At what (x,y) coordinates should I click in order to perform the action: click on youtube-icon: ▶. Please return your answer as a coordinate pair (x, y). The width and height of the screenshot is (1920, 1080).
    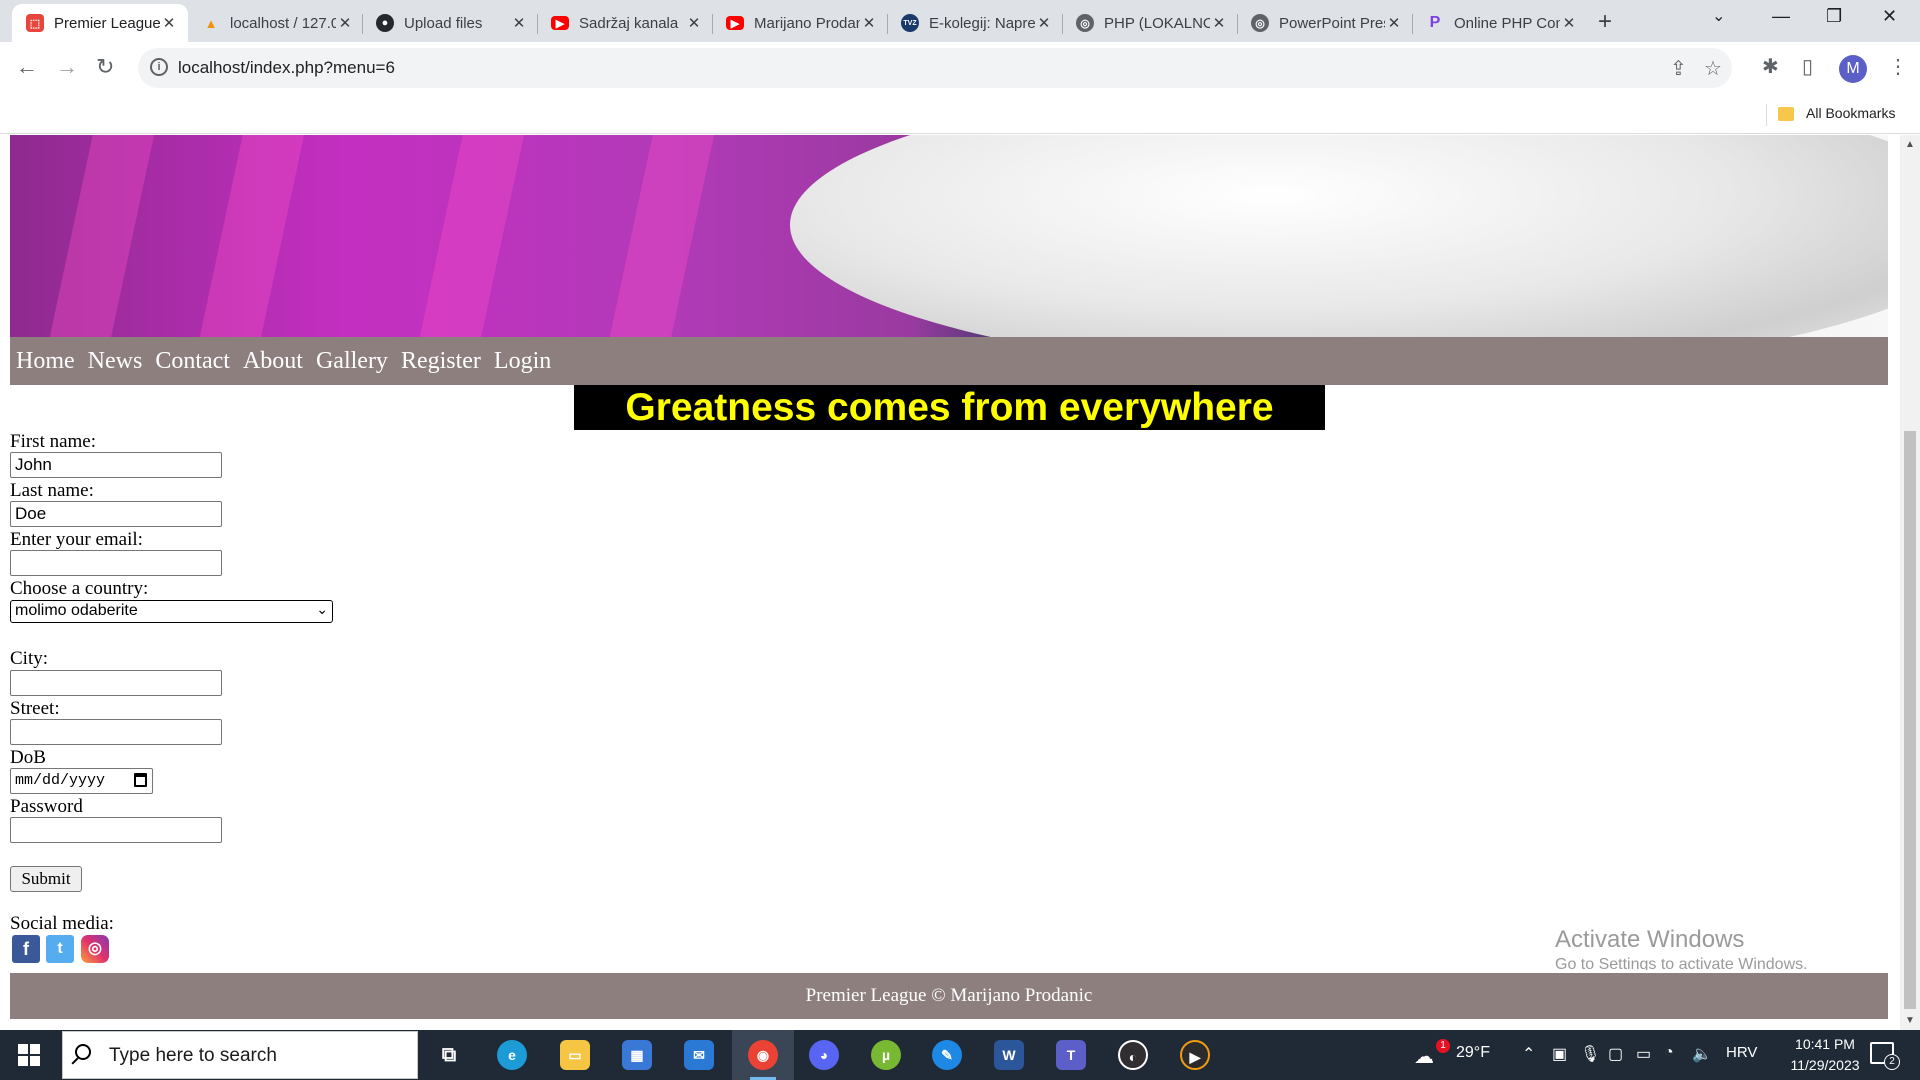
    Looking at the image, I should click on (735, 23).